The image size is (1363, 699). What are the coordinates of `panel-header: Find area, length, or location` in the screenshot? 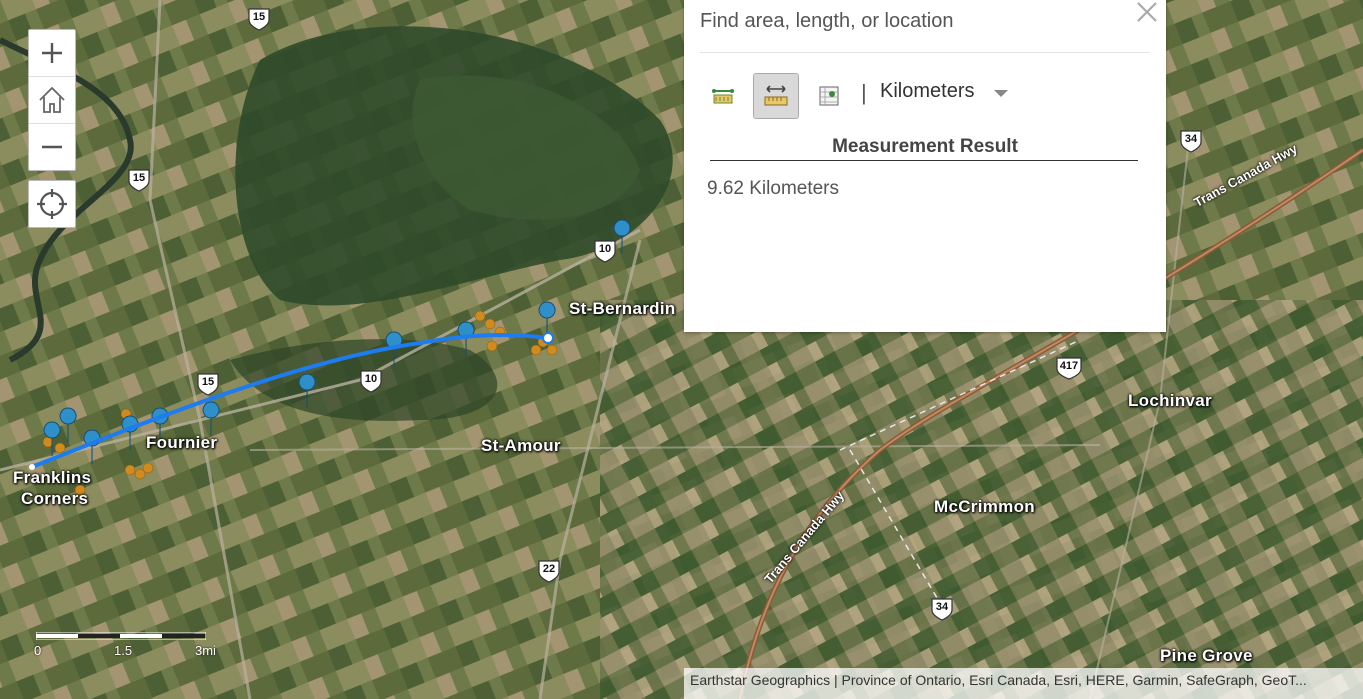 It's located at (827, 21).